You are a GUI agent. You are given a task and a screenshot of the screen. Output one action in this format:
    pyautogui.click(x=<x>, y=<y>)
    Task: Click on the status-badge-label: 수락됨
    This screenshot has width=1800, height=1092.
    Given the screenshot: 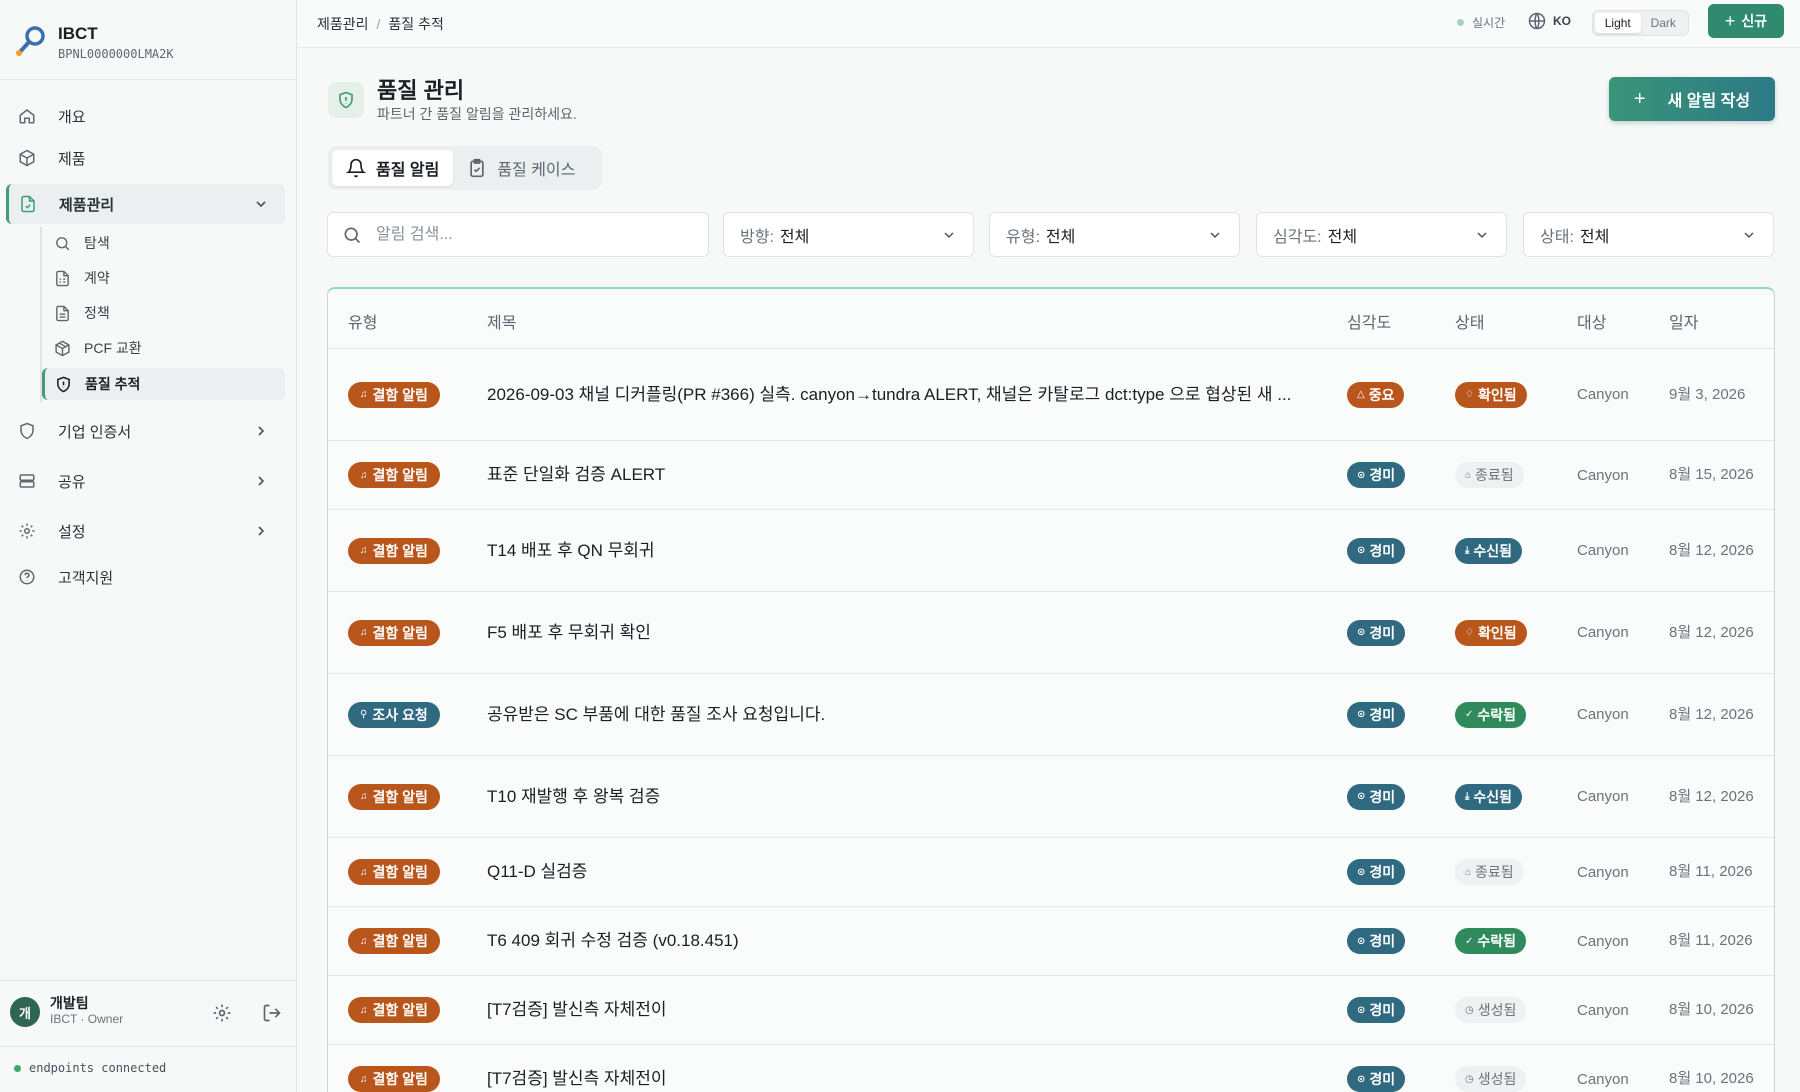 What is the action you would take?
    pyautogui.click(x=1497, y=714)
    